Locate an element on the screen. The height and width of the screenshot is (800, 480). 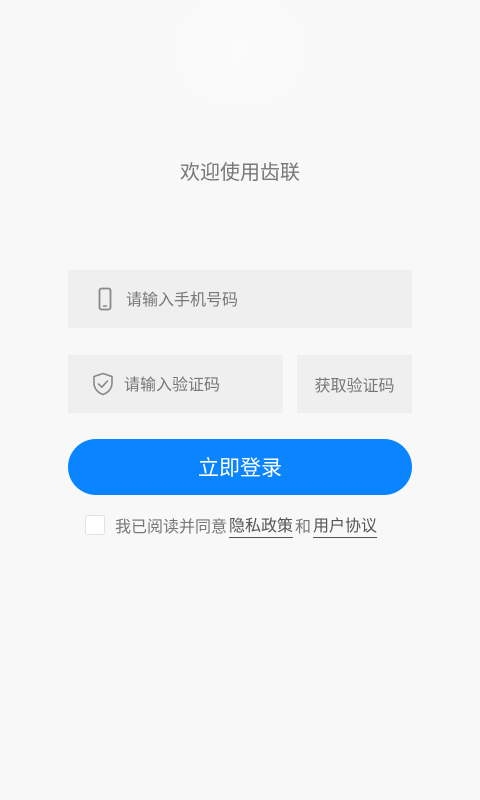
app-logo is located at coordinates (240, 55).